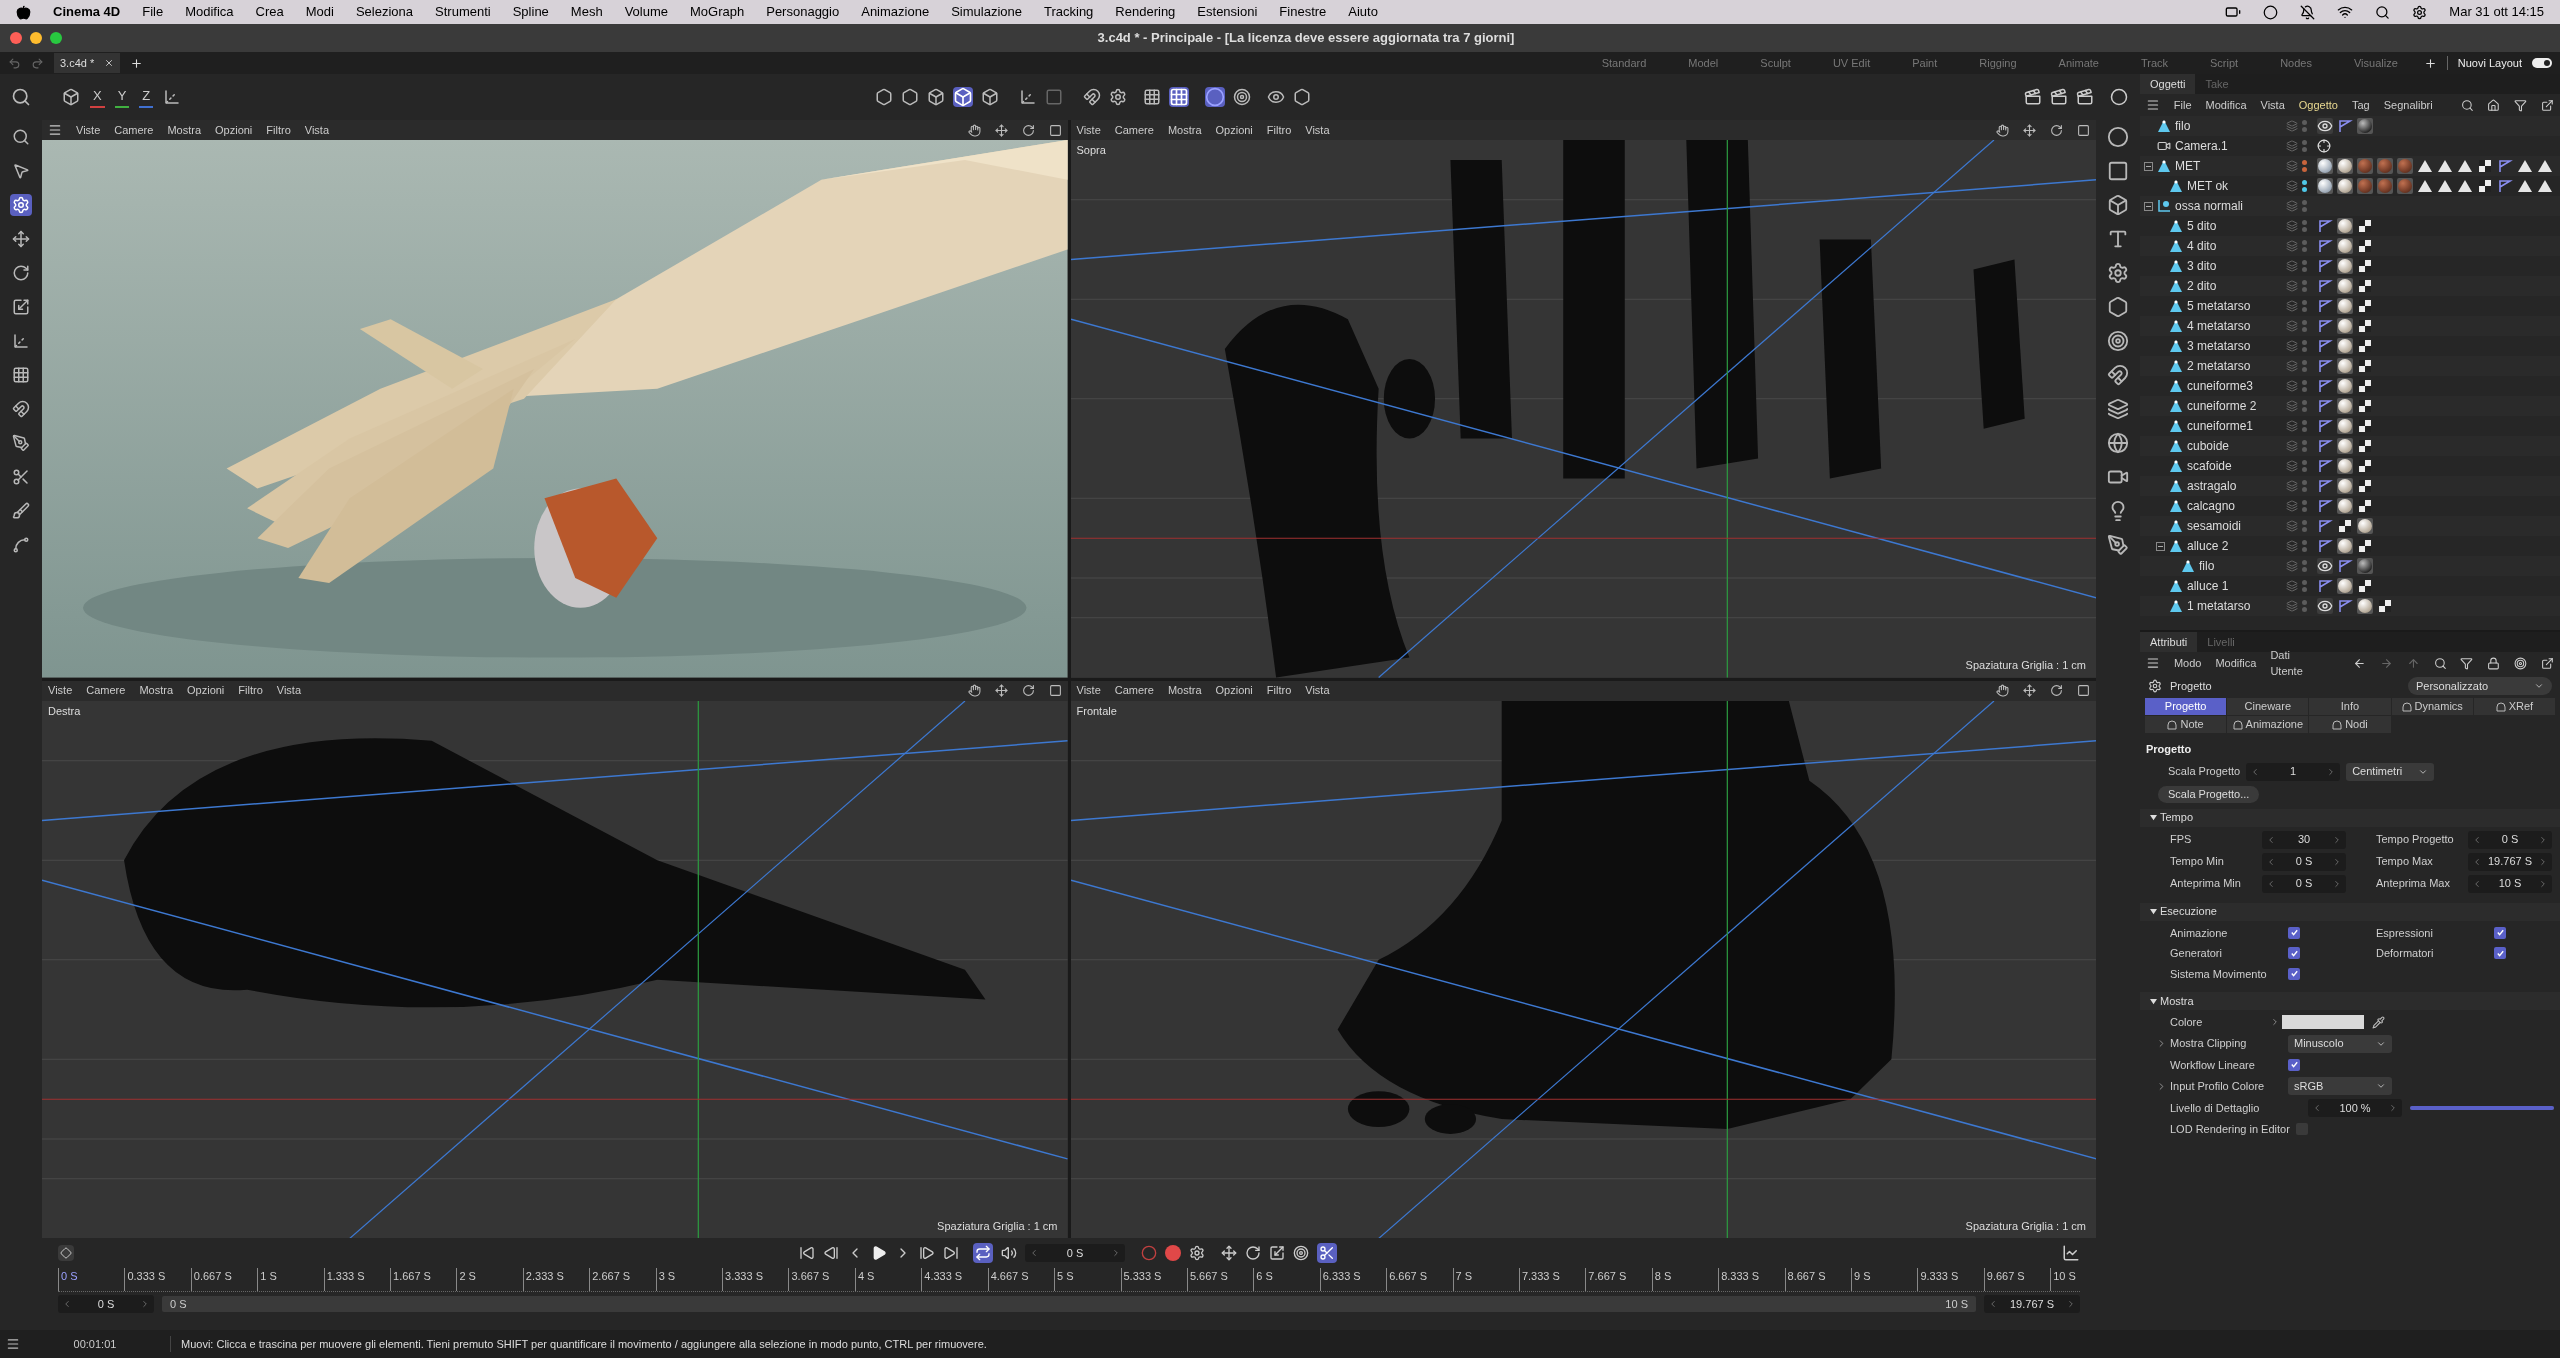  Describe the element at coordinates (2325, 126) in the screenshot. I see `eye-icon` at that location.